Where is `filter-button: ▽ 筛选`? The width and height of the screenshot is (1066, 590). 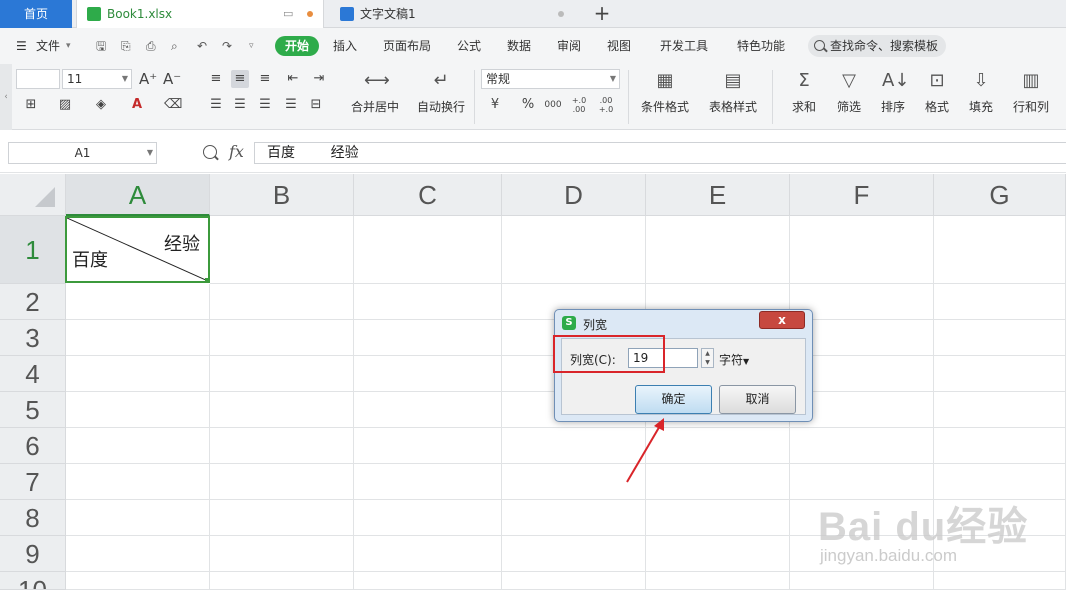
filter-button: ▽ 筛选 is located at coordinates (849, 98).